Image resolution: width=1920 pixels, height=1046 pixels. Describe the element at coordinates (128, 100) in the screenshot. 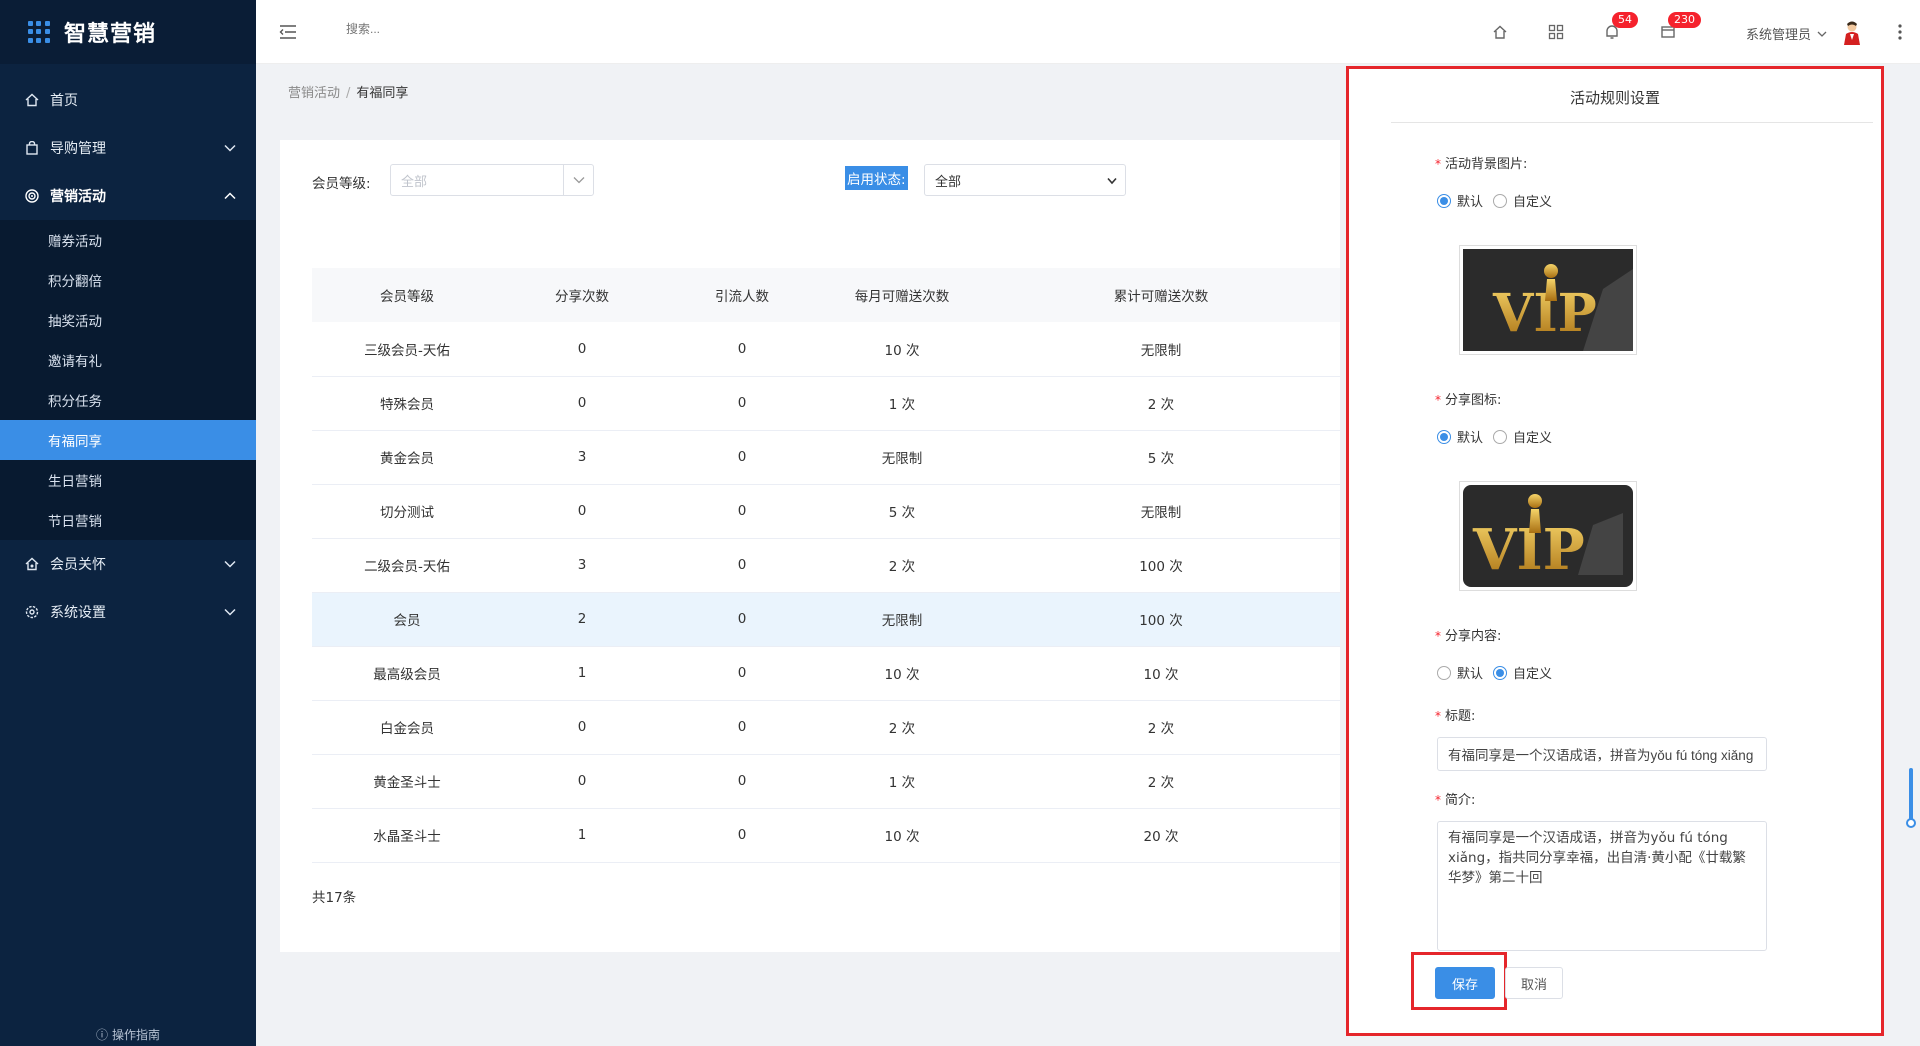

I see `sidebar-item-home: 首页` at that location.